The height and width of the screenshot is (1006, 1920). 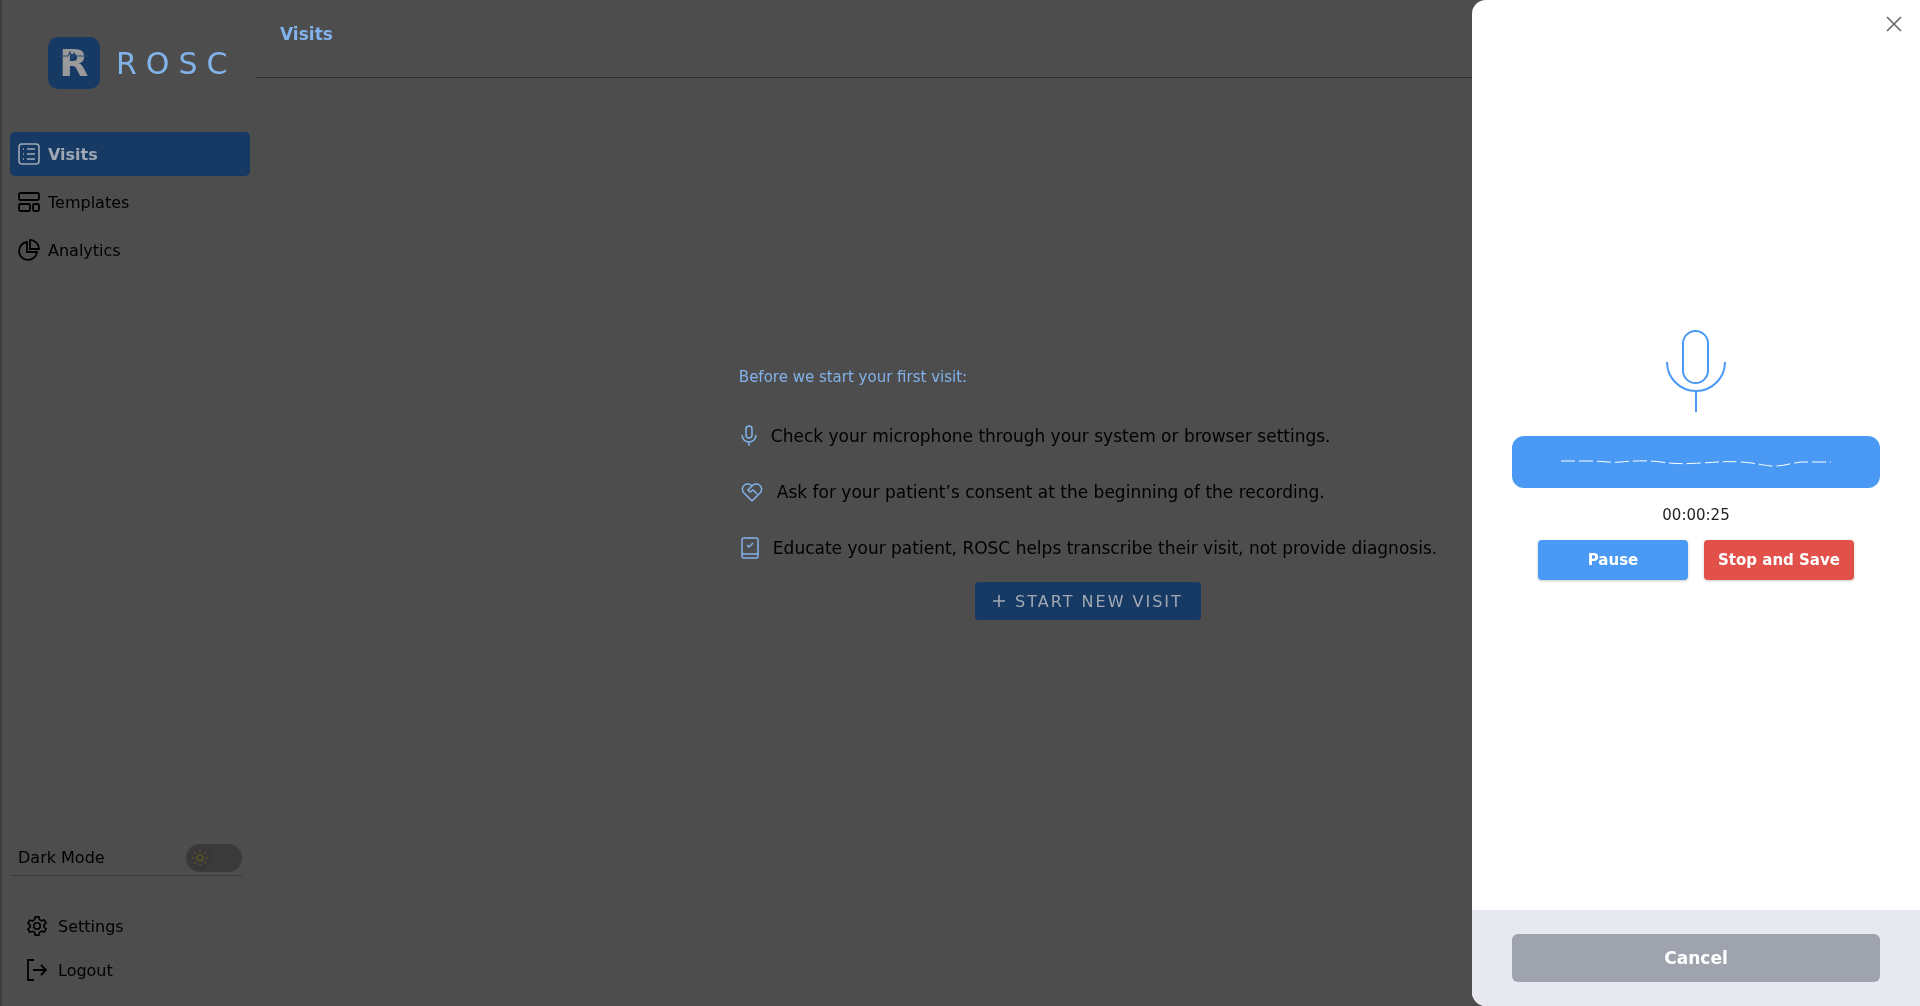 What do you see at coordinates (1696, 515) in the screenshot?
I see `recording-timer: 00:00:25` at bounding box center [1696, 515].